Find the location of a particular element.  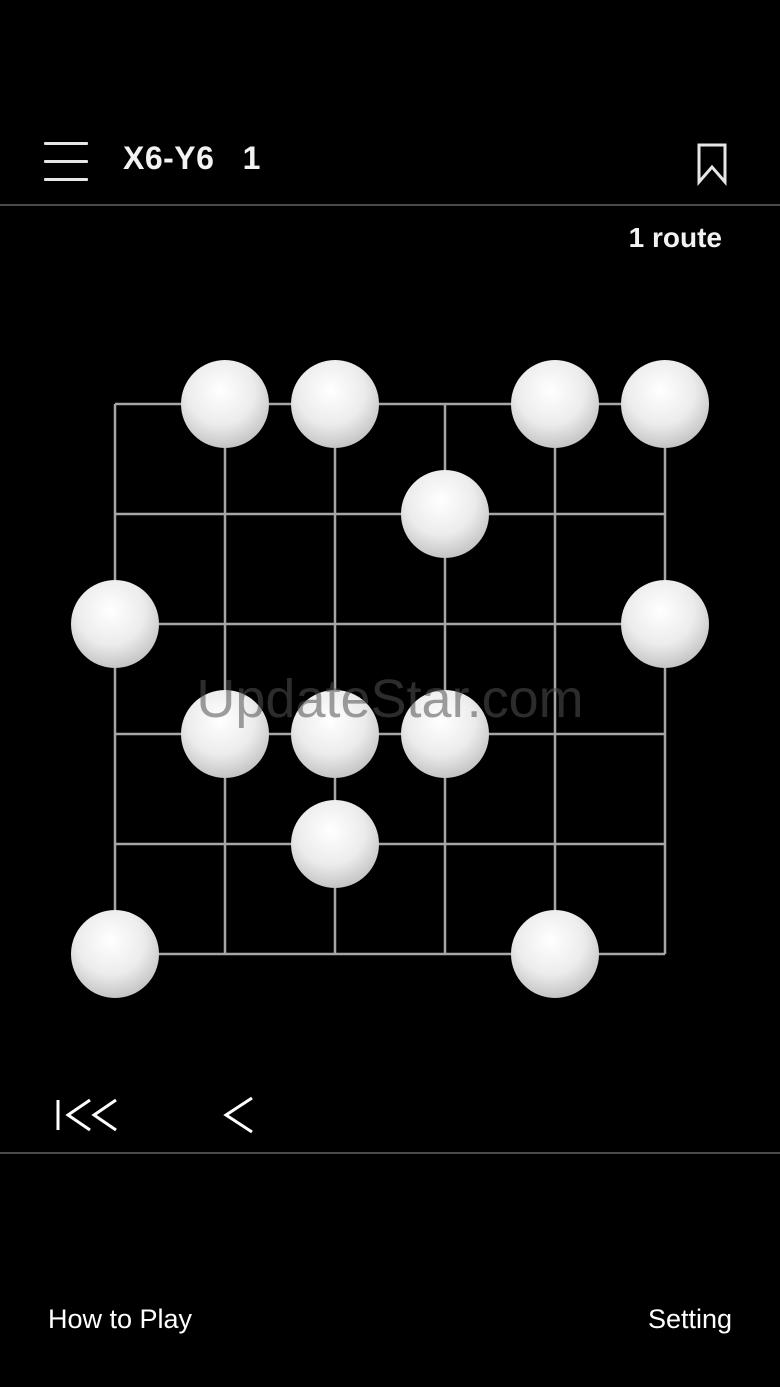

controls-divider is located at coordinates (390, 1153).